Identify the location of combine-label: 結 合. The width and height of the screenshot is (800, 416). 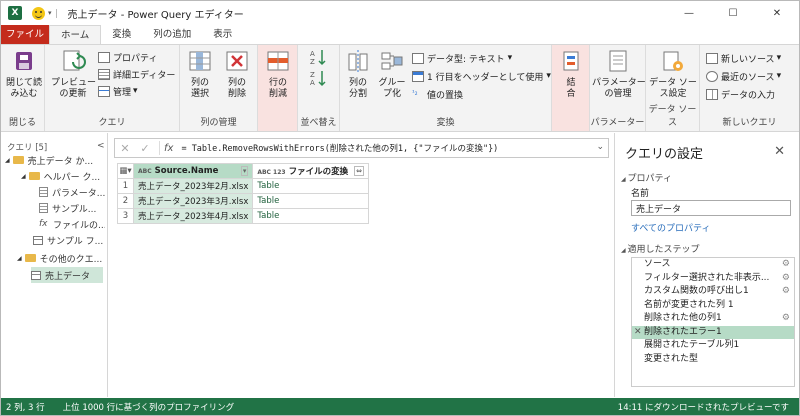
(571, 88).